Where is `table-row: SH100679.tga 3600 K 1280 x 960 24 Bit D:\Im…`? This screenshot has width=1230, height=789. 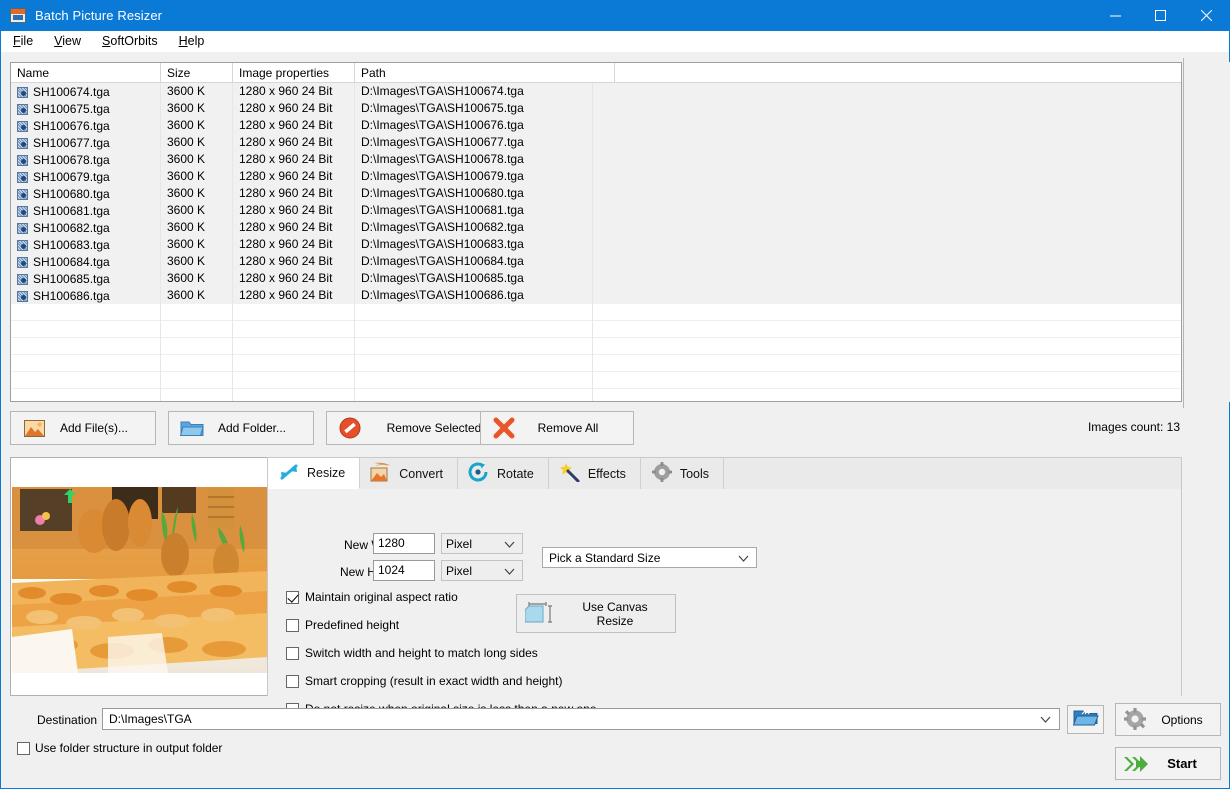
table-row: SH100679.tga 3600 K 1280 x 960 24 Bit D:\Im… is located at coordinates (596, 176).